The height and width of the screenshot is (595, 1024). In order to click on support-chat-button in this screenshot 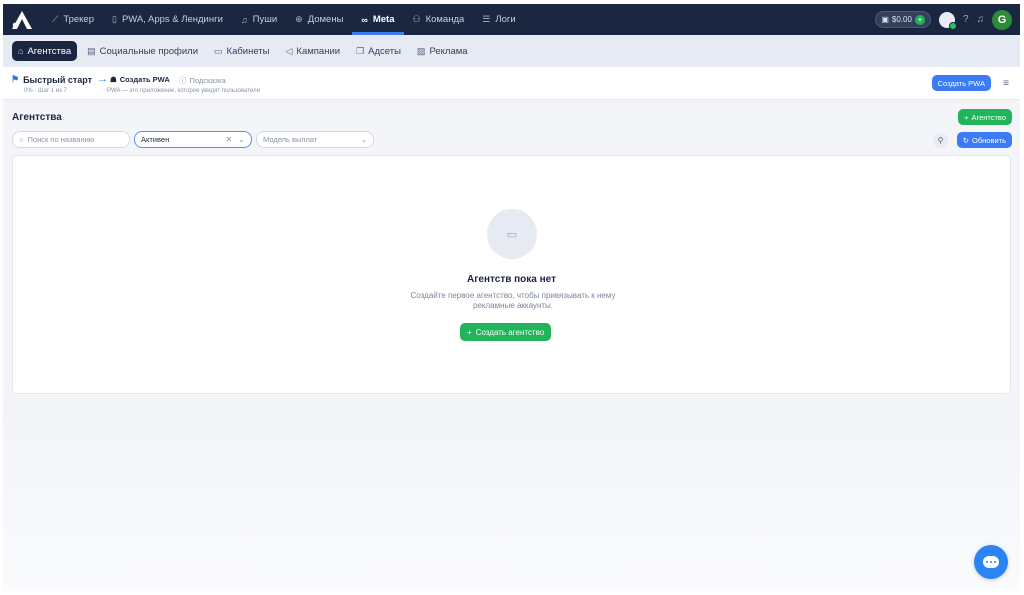, I will do `click(991, 562)`.